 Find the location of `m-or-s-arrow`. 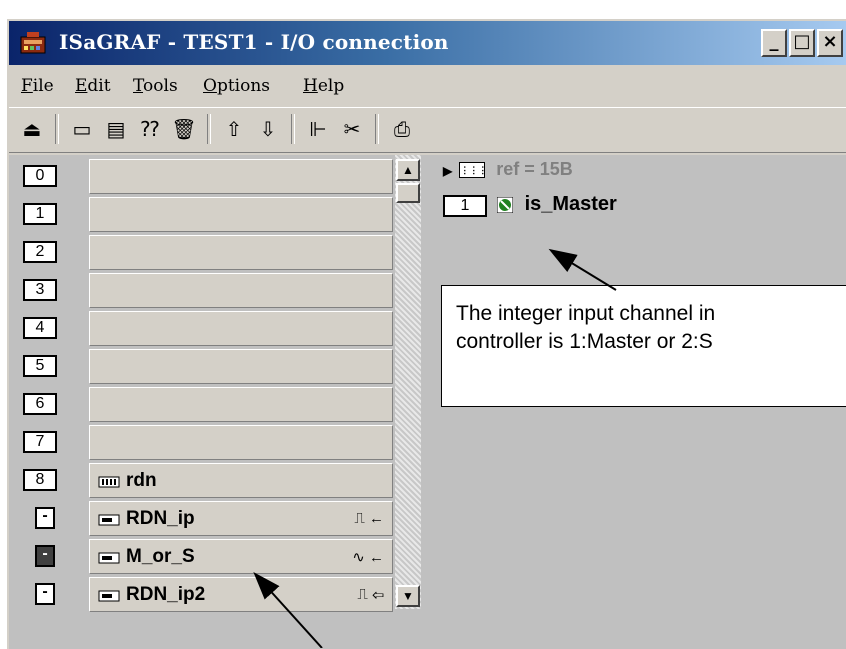

m-or-s-arrow is located at coordinates (288, 610).